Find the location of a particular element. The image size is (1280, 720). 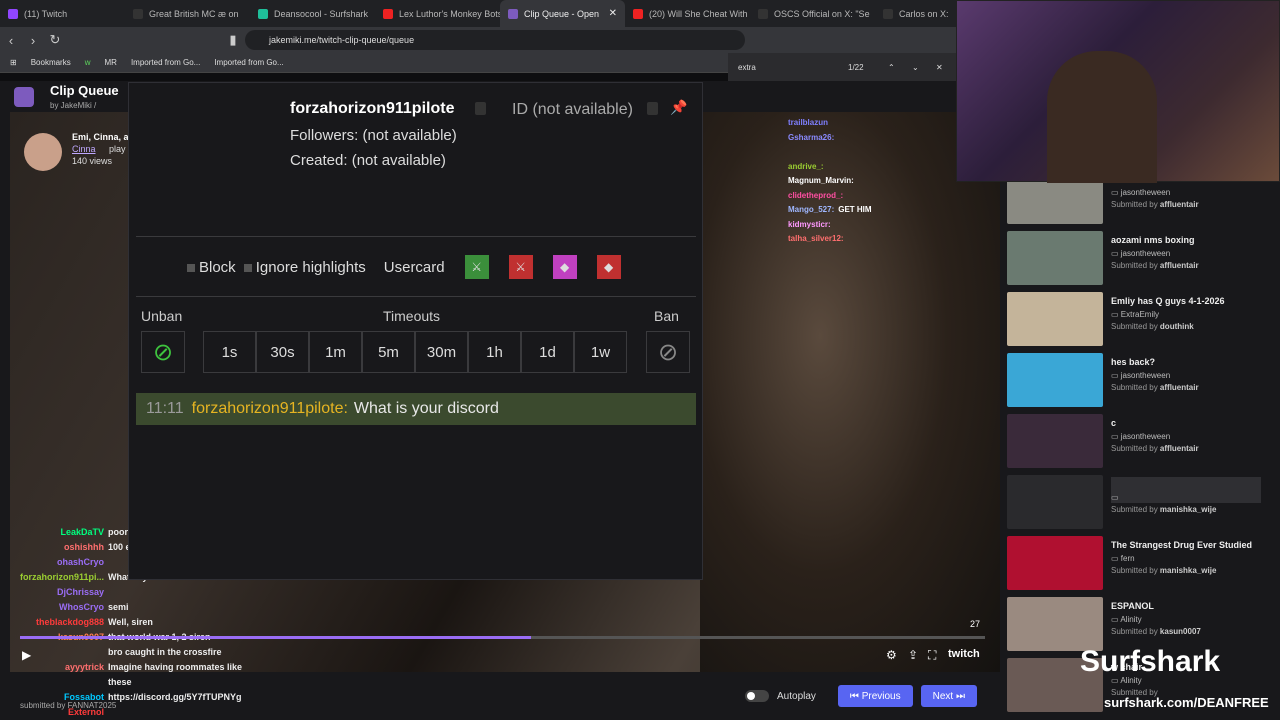

share-icon: ⇪ is located at coordinates (913, 655).